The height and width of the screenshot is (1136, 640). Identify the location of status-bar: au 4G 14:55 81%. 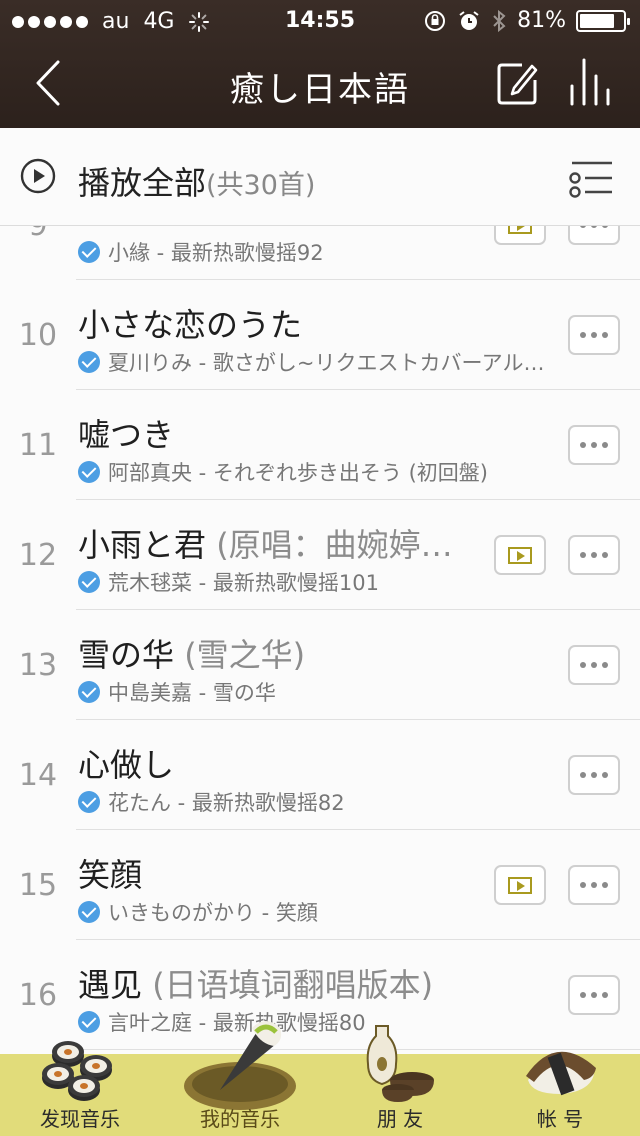
(320, 20).